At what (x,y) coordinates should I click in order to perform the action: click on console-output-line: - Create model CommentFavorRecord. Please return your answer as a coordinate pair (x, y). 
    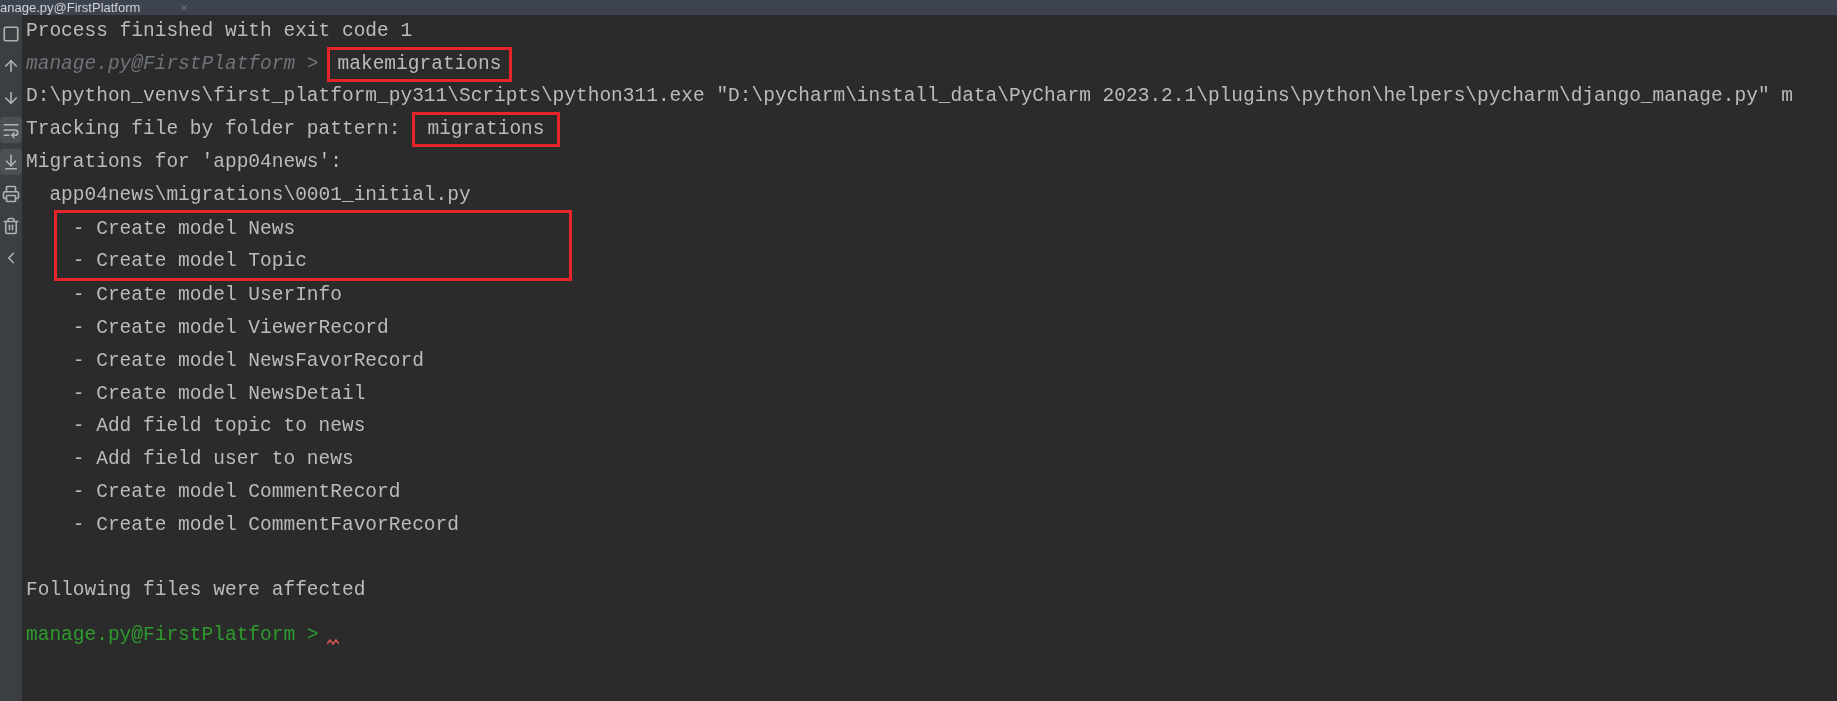
    Looking at the image, I should click on (265, 525).